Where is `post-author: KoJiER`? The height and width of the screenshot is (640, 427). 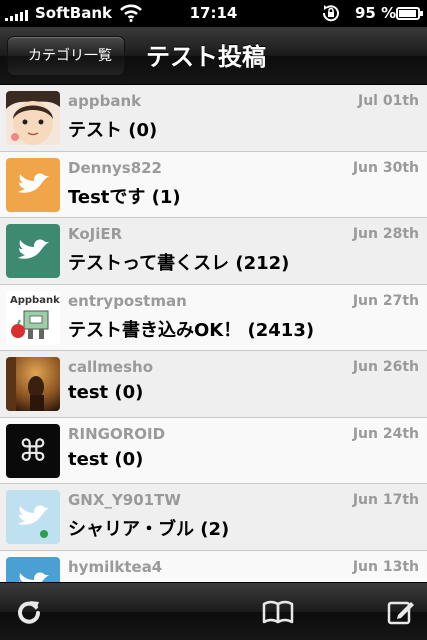 post-author: KoJiER is located at coordinates (95, 234).